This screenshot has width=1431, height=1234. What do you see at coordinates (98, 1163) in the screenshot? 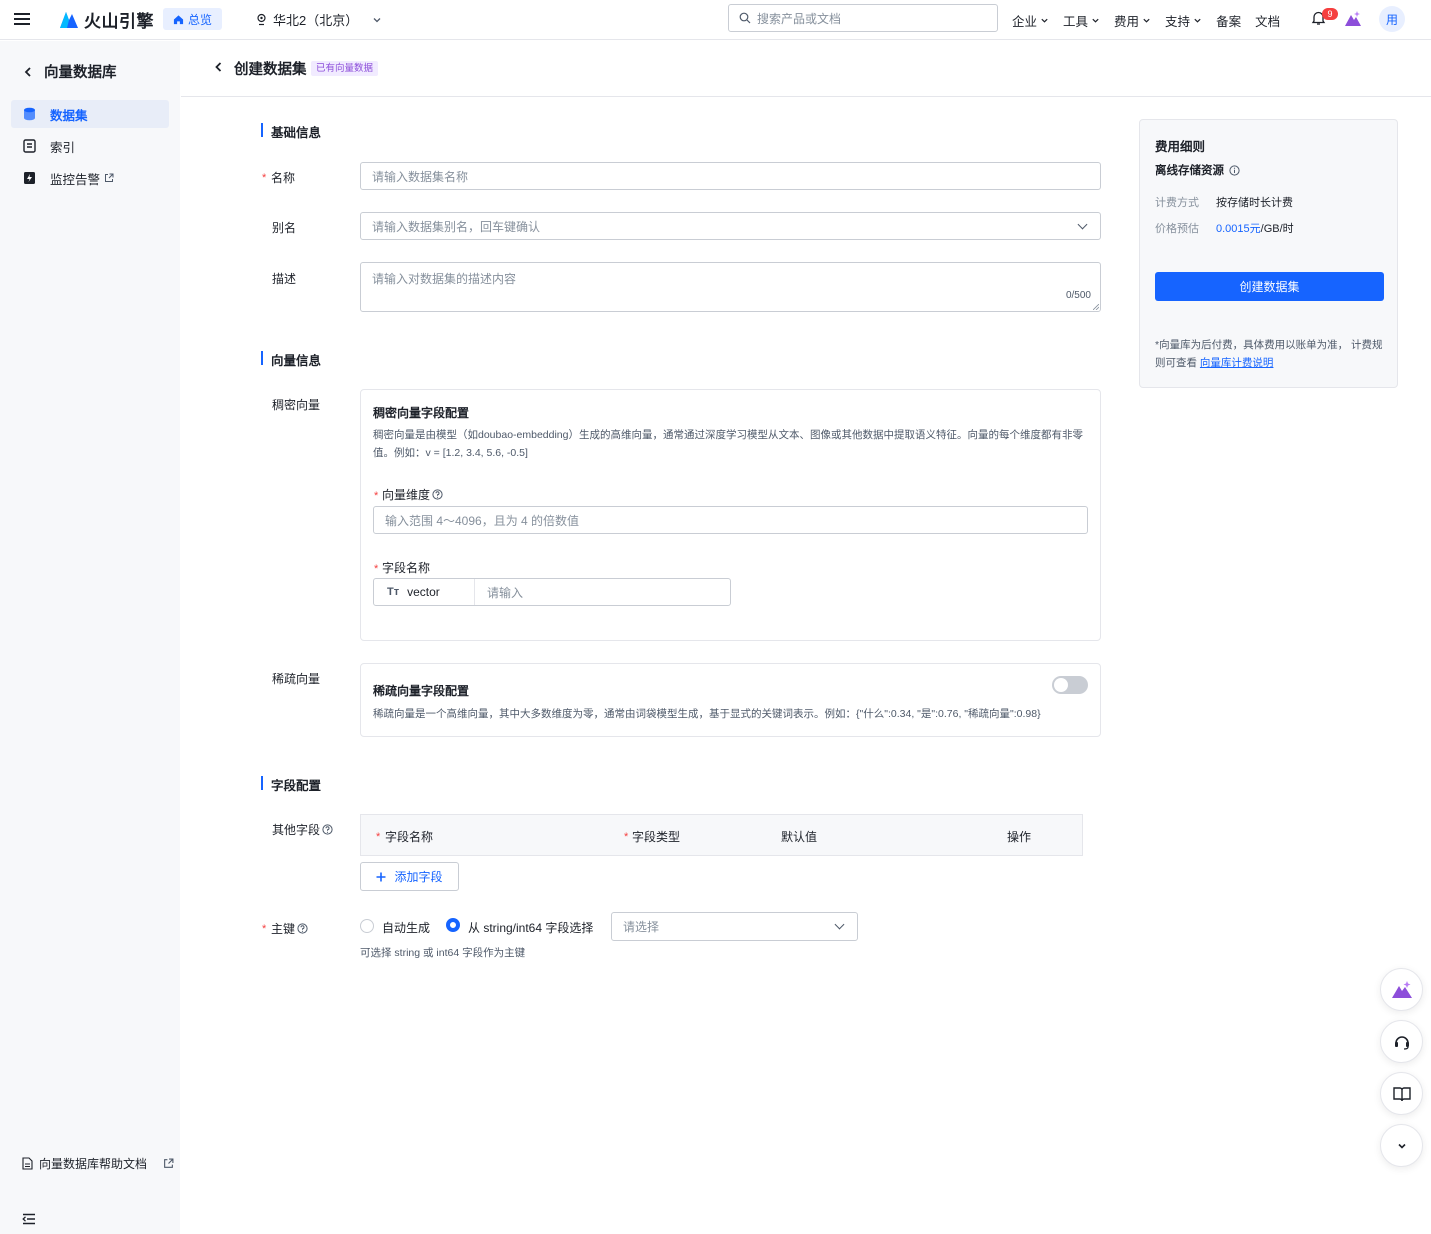
I see `help-docs-link: 向量数据库帮助文档` at bounding box center [98, 1163].